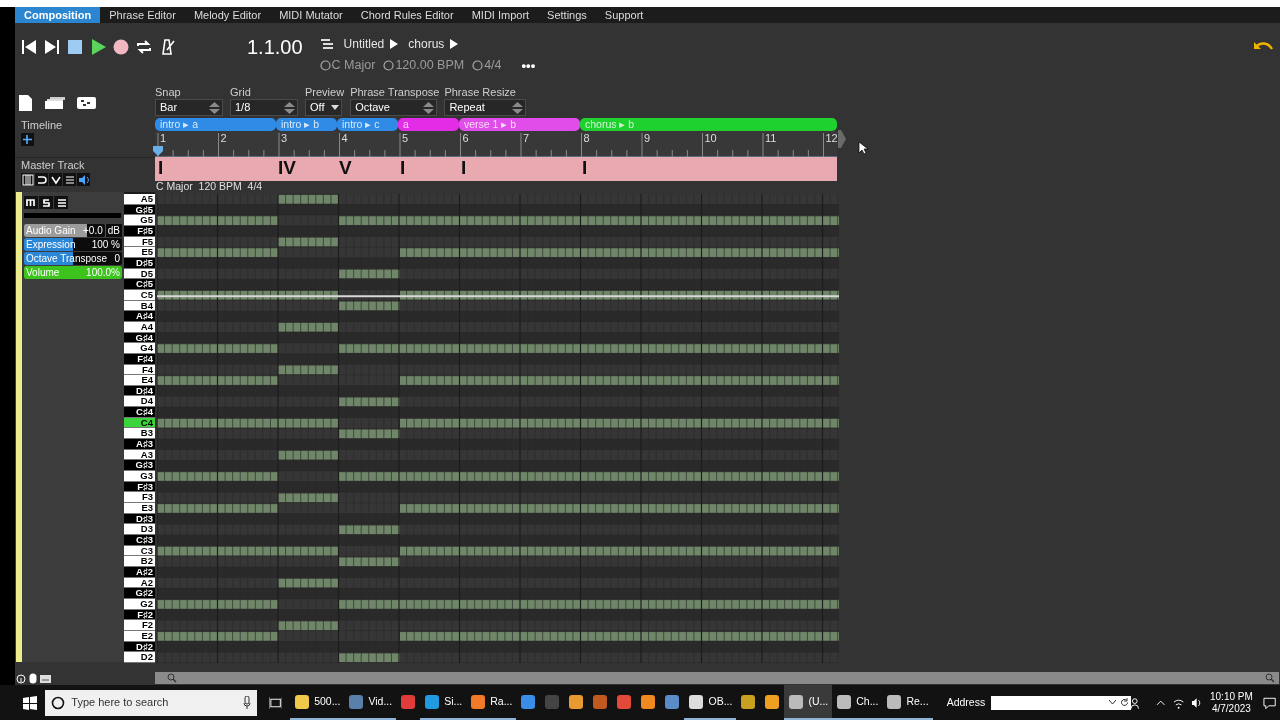  Describe the element at coordinates (117, 258) in the screenshot. I see `slider-value: 0` at that location.